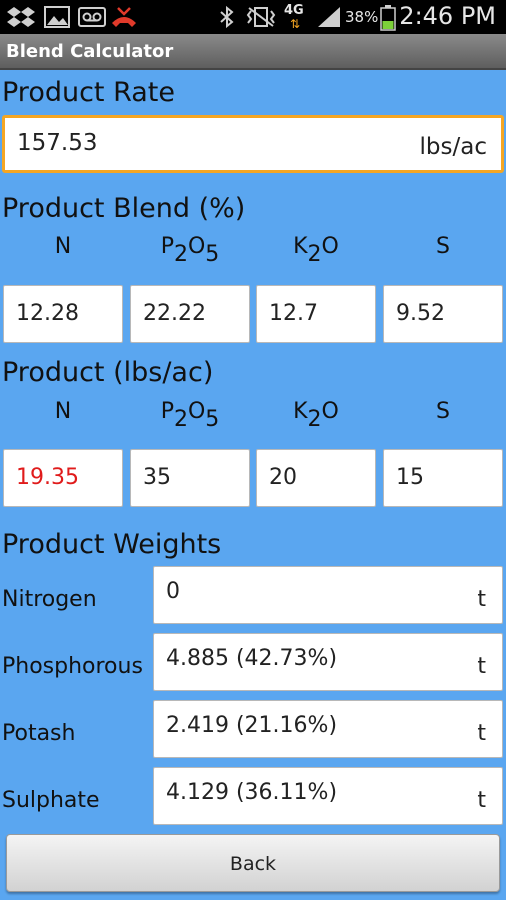 The image size is (506, 900). What do you see at coordinates (108, 372) in the screenshot?
I see `product-lbs-heading: Product (lbs/ac)` at bounding box center [108, 372].